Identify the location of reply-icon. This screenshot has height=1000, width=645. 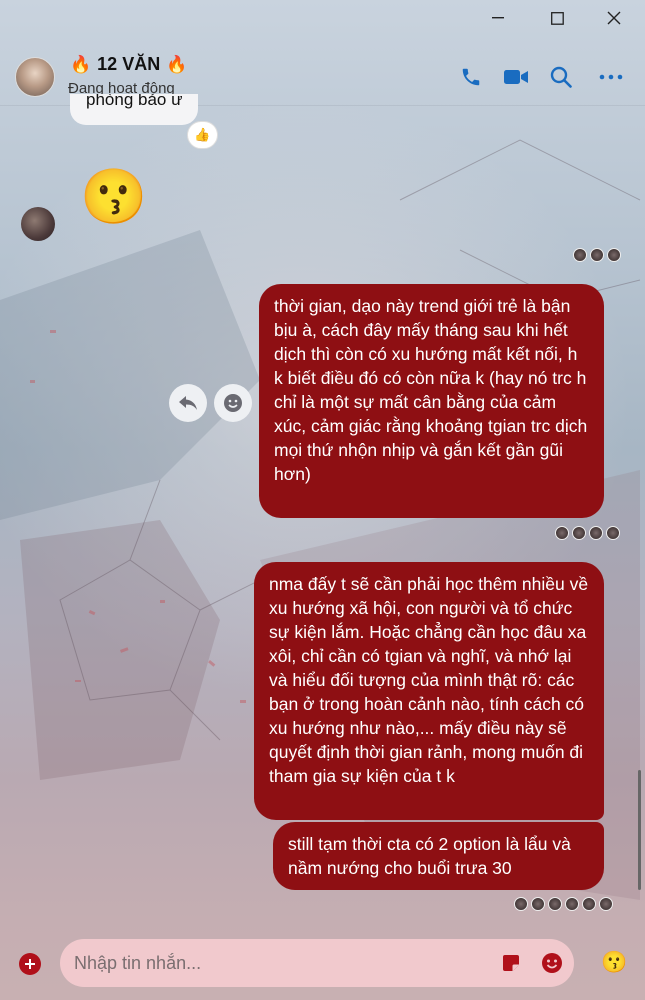
(188, 403).